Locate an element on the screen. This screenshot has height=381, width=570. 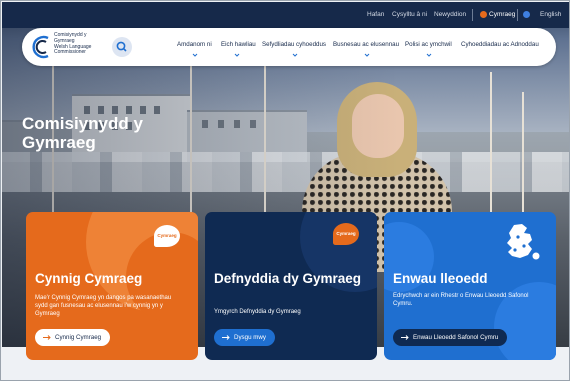
language-cymraeg: Cymraeg is located at coordinates (502, 14).